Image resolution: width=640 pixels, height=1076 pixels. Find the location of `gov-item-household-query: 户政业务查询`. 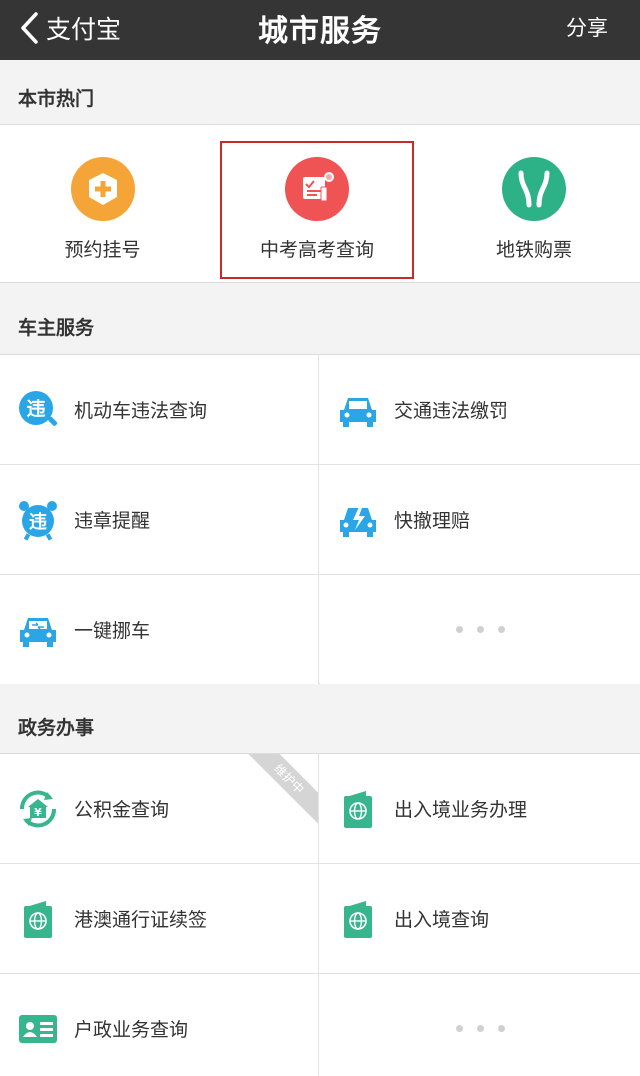

gov-item-household-query: 户政业务查询 is located at coordinates (159, 1025).